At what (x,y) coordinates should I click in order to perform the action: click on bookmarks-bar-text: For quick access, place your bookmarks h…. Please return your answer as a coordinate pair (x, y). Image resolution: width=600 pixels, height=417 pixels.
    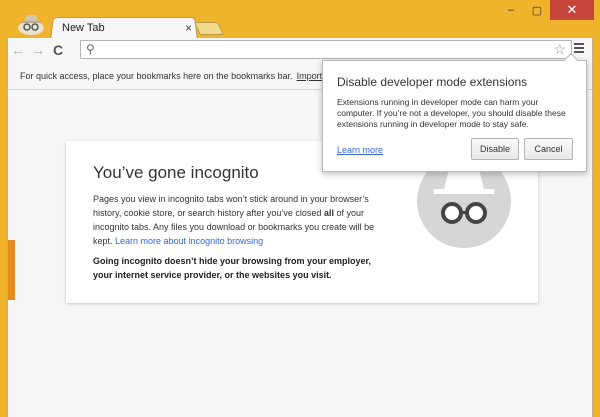
    Looking at the image, I should click on (156, 75).